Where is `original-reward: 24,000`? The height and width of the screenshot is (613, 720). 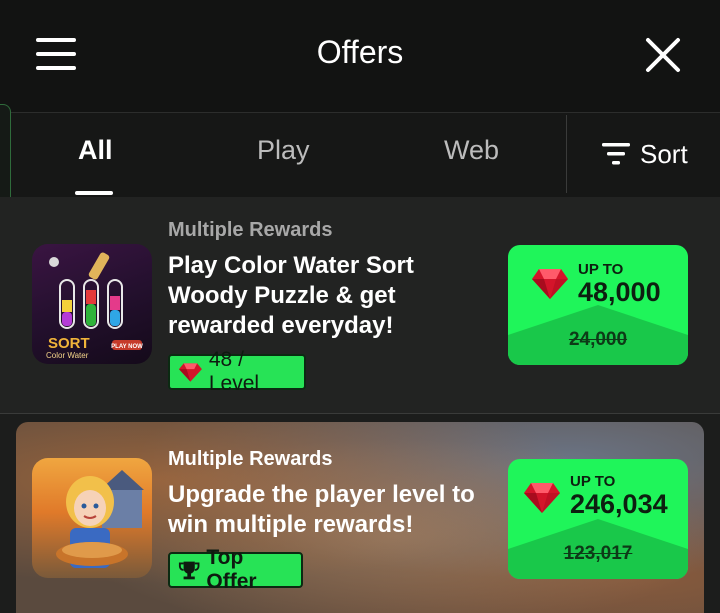
original-reward: 24,000 is located at coordinates (598, 339).